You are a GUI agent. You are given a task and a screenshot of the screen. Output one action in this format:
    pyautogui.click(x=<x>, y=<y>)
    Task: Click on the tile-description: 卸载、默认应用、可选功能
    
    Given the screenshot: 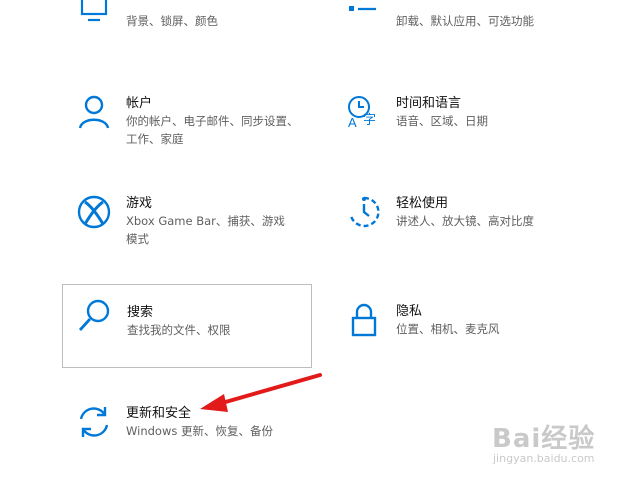 What is the action you would take?
    pyautogui.click(x=465, y=21)
    